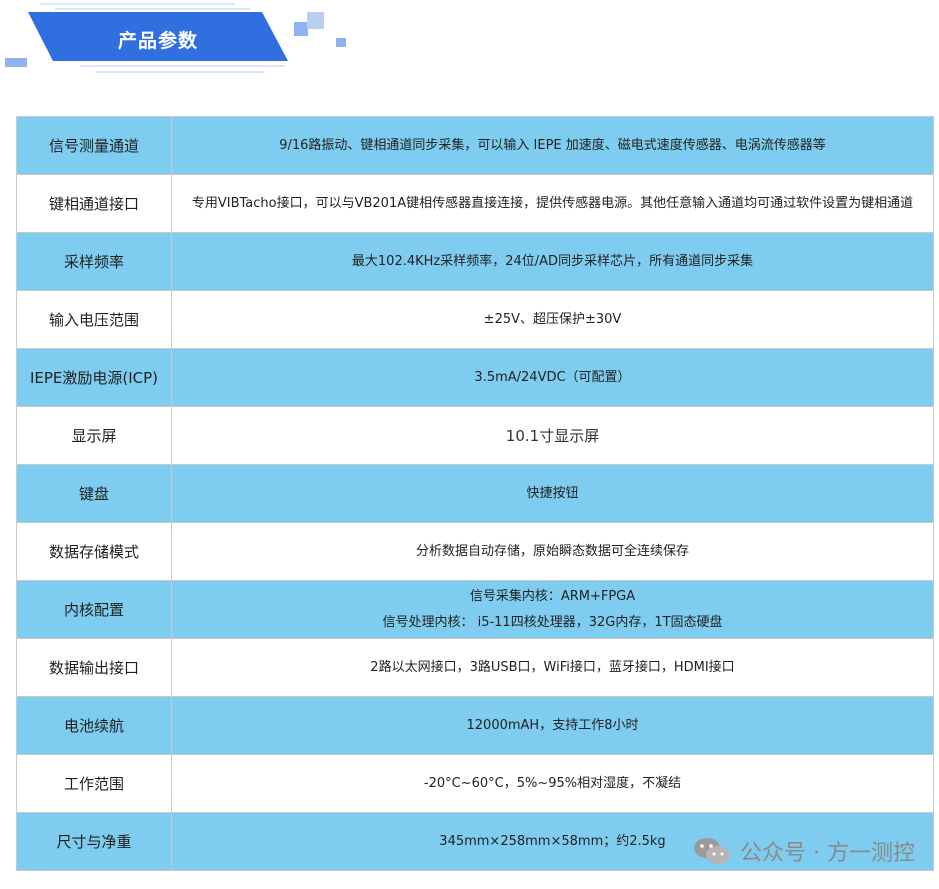 The image size is (939, 889). What do you see at coordinates (712, 851) in the screenshot?
I see `wechat-icon` at bounding box center [712, 851].